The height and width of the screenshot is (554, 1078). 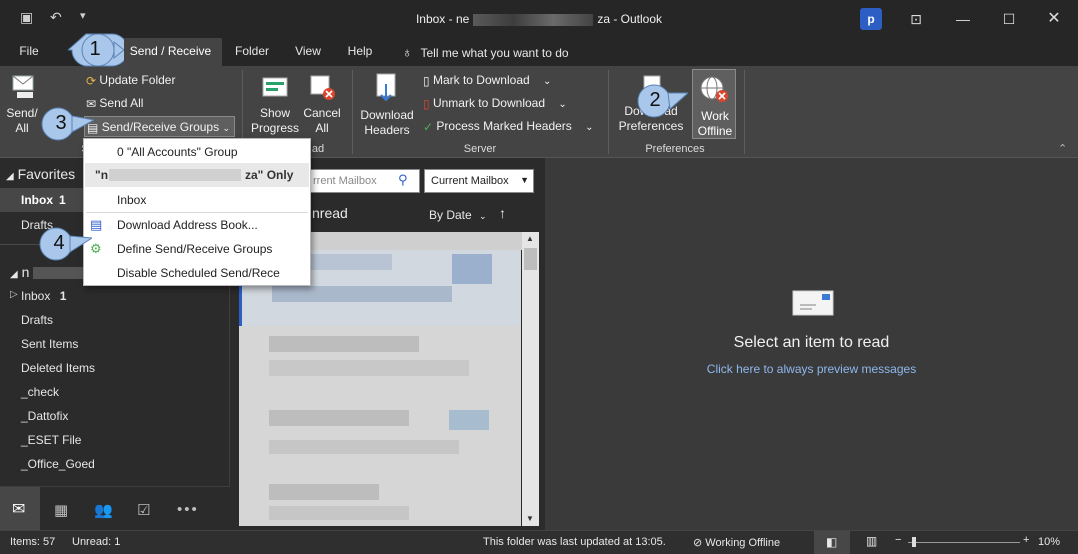 I want to click on menu-item-account-only: "n za" Only, so click(x=197, y=175).